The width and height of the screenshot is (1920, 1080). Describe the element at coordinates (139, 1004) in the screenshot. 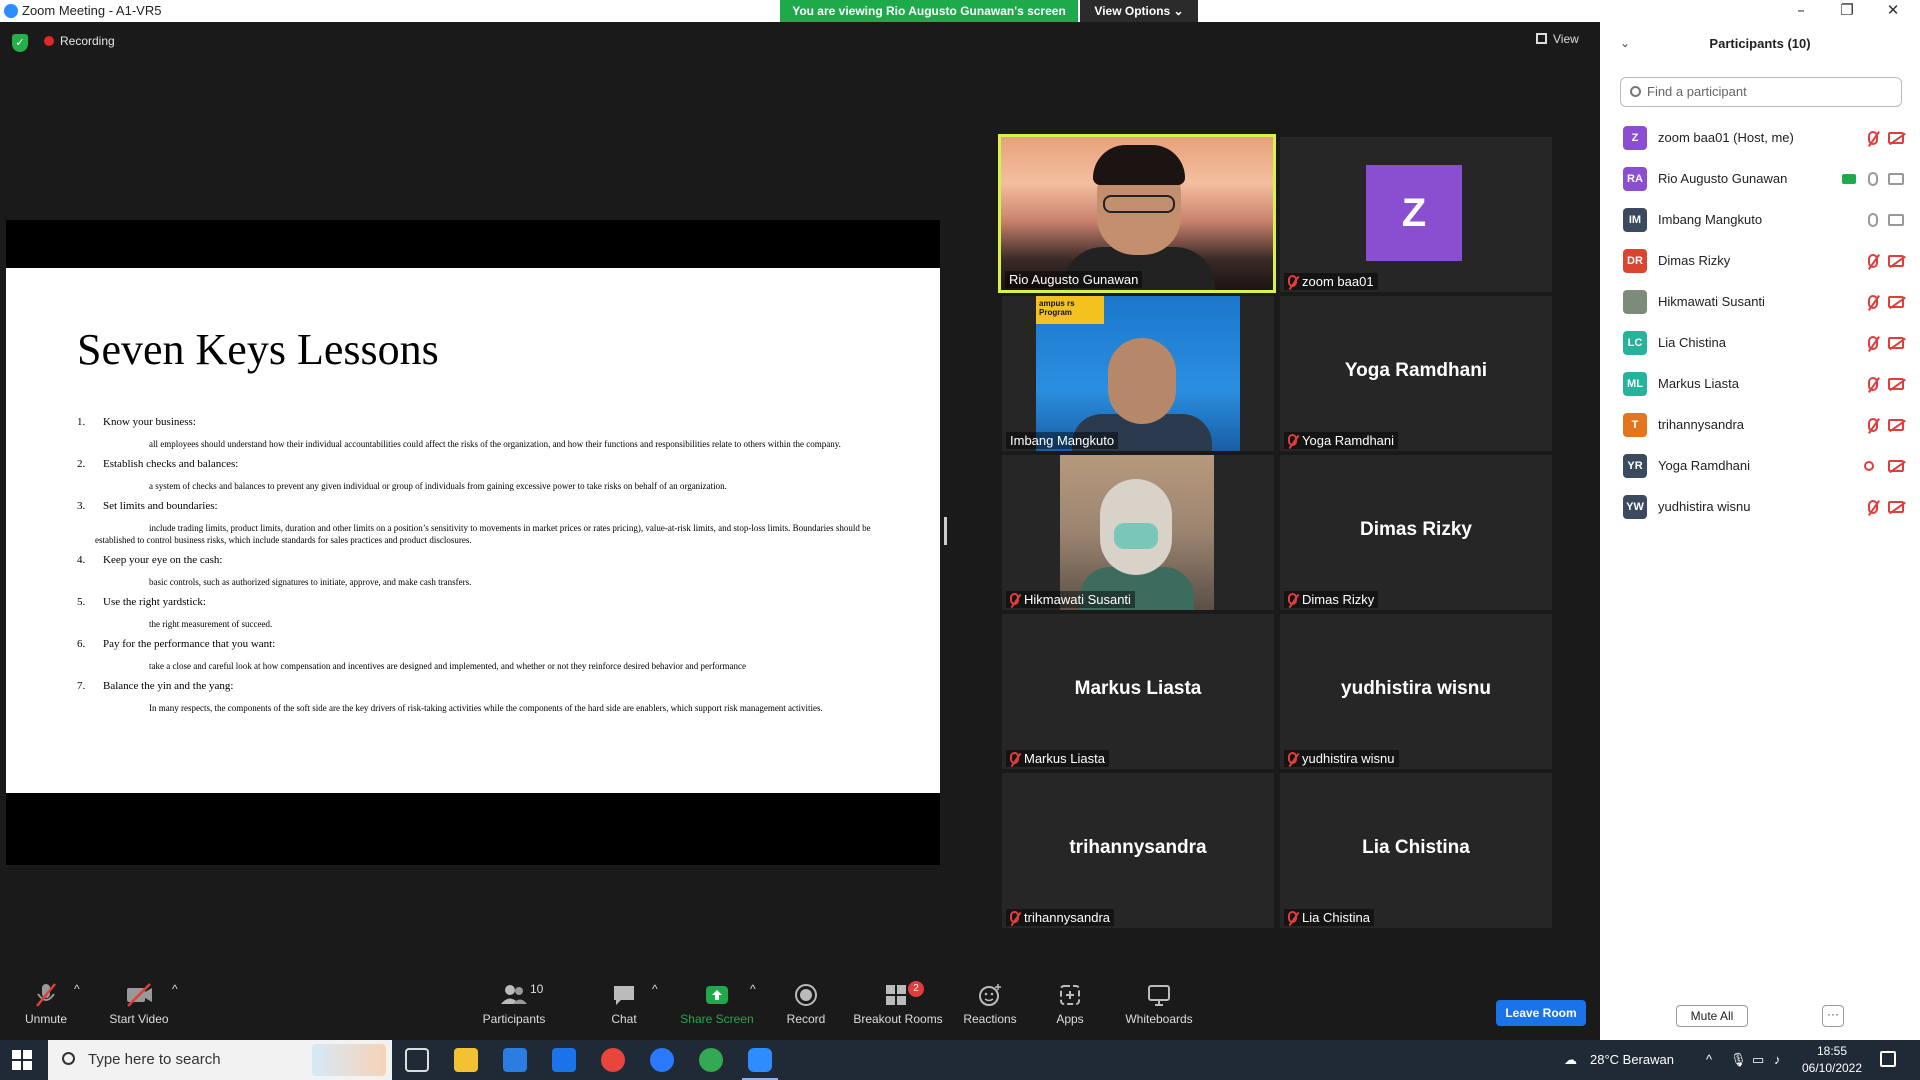

I see `start-video-button: Start Video` at that location.